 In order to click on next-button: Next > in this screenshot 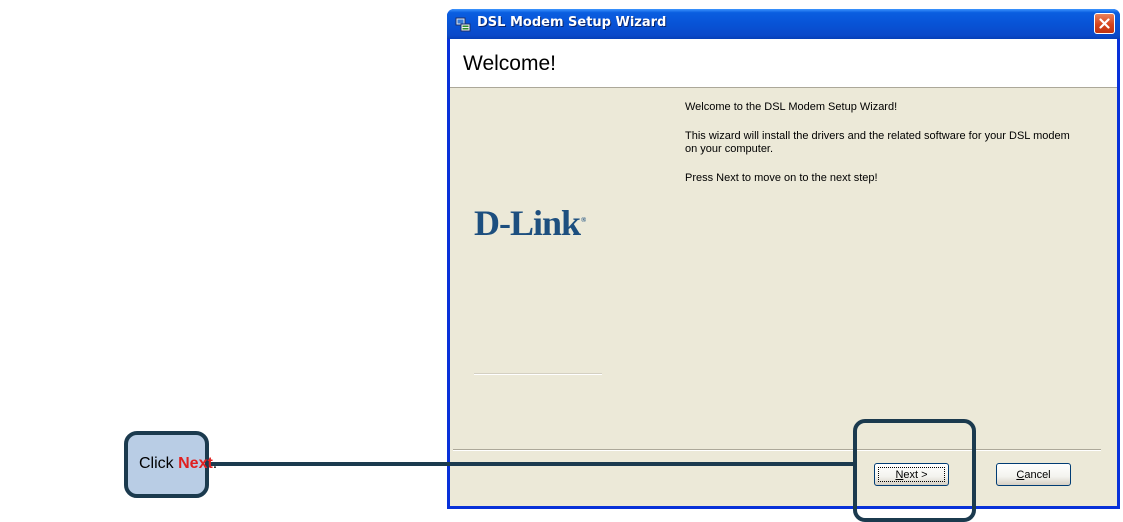, I will do `click(911, 474)`.